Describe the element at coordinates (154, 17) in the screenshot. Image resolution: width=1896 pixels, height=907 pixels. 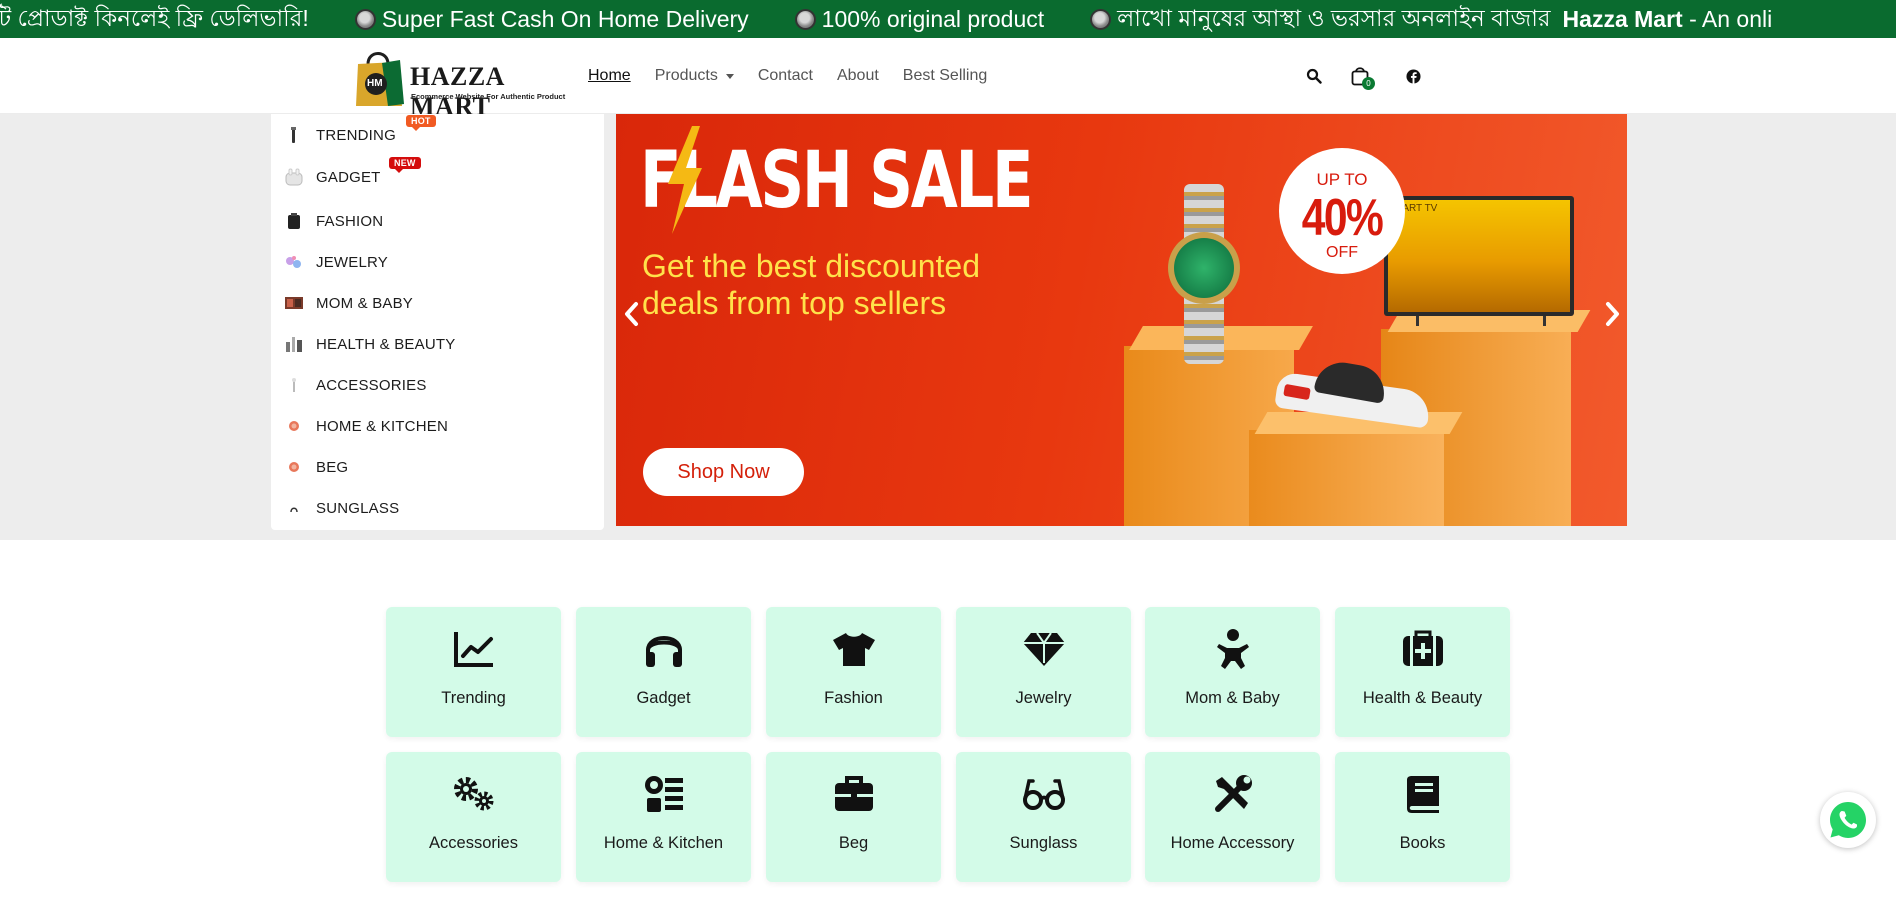
I see `marquee-item: টি প্রোডাক্ট কিনলেই ফ্রি ডেলিভারি!` at that location.